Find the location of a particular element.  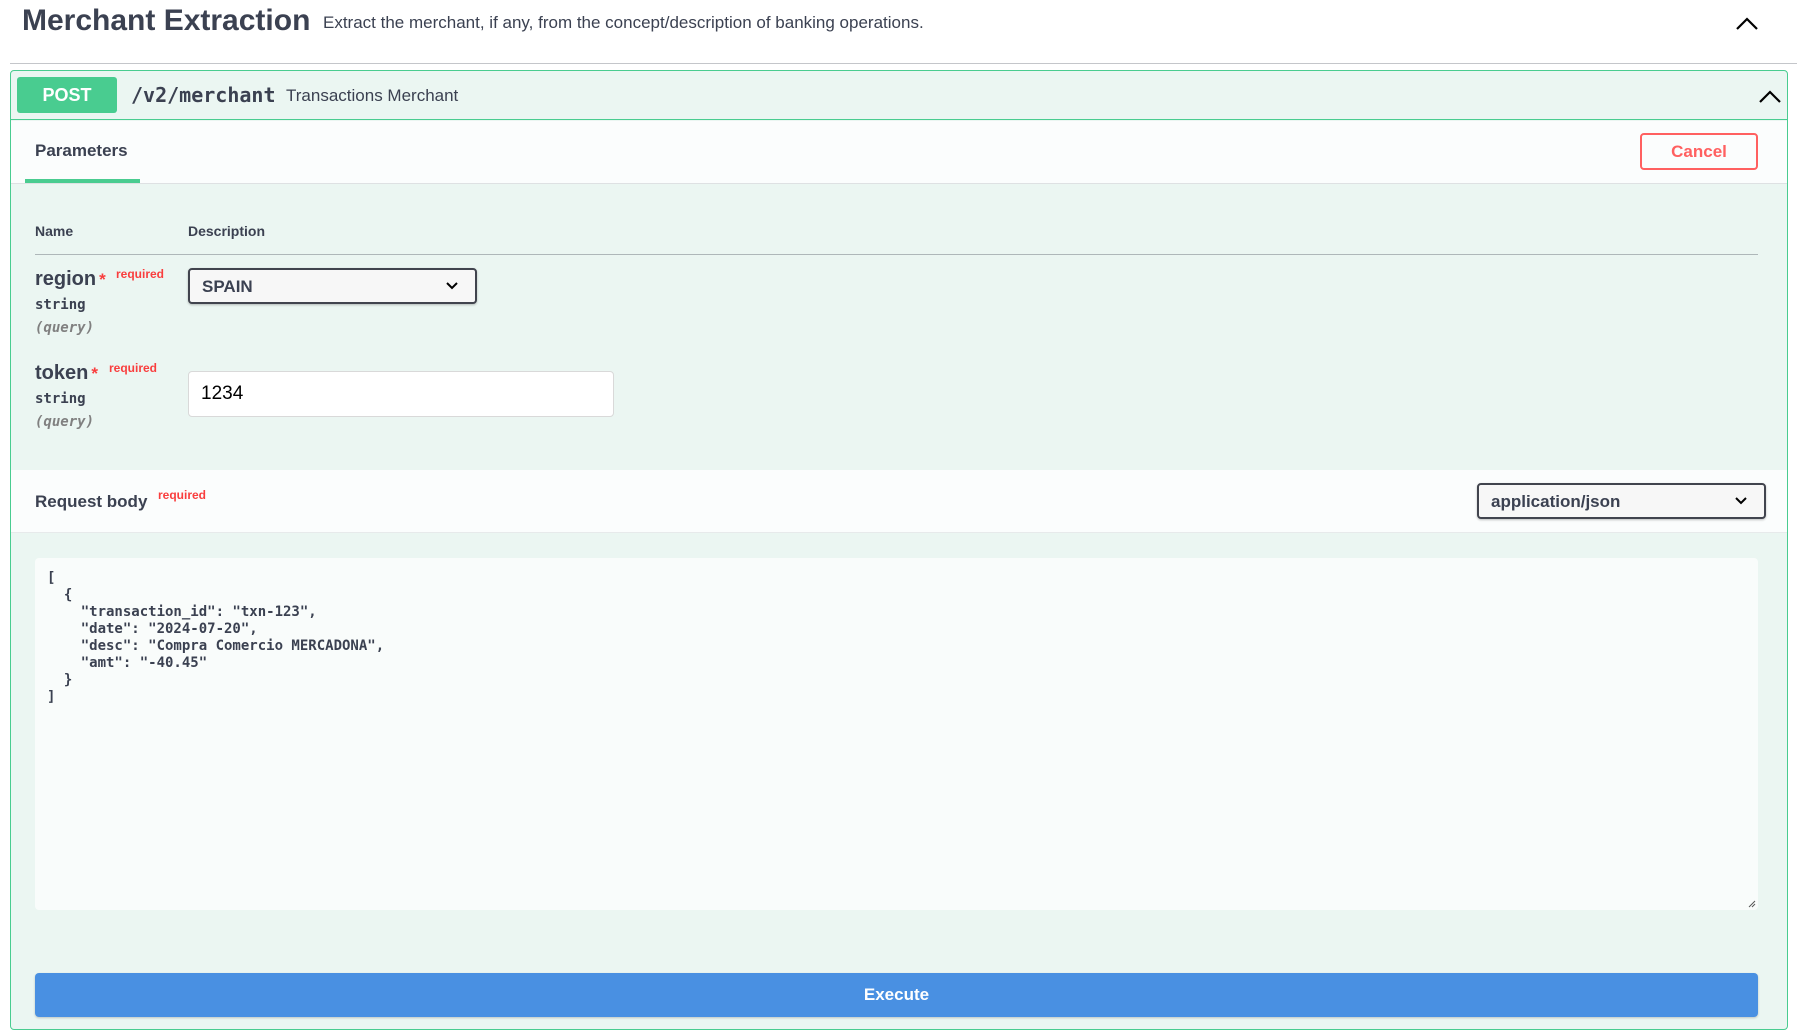

cancel-button: Cancel is located at coordinates (1699, 151).